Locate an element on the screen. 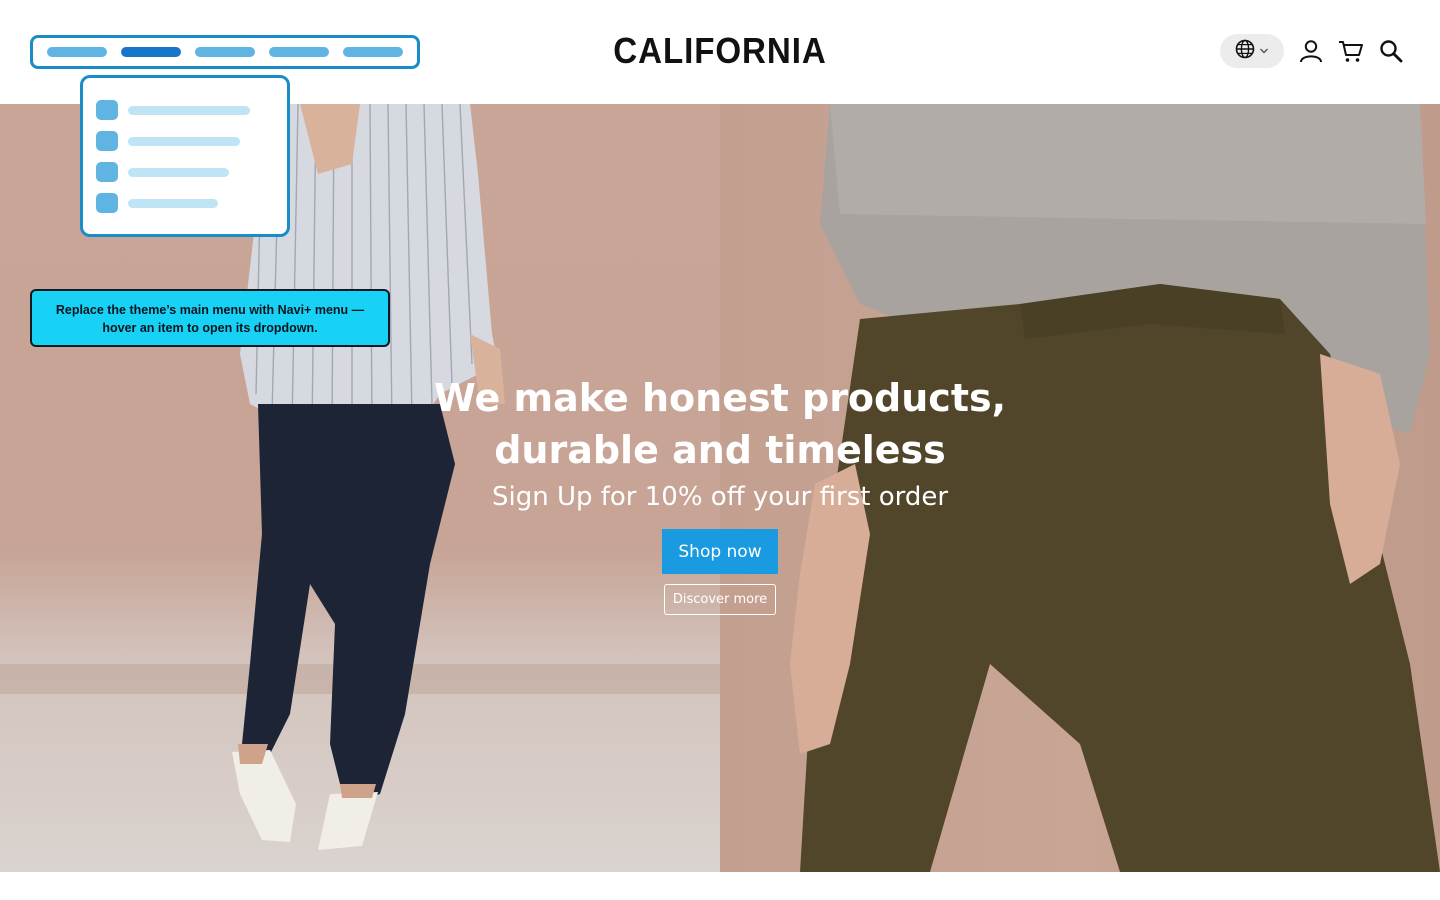 This screenshot has height=900, width=1440. user-icon is located at coordinates (1311, 51).